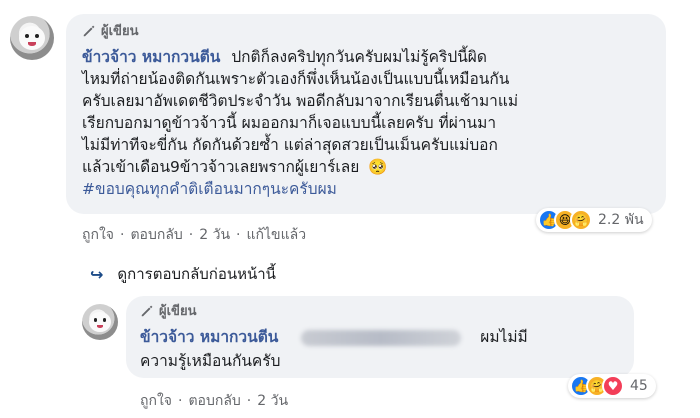  Describe the element at coordinates (97, 274) in the screenshot. I see `reply-arrow-icon: ↪` at that location.